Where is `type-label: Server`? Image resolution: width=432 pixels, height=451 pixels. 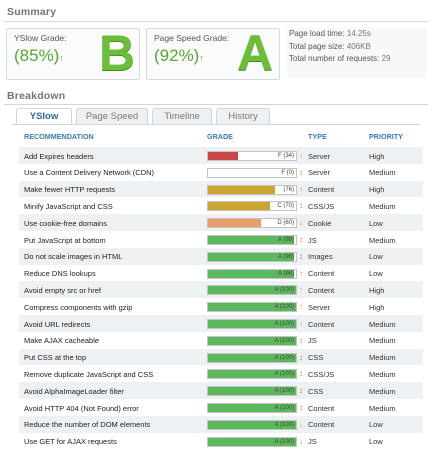 type-label: Server is located at coordinates (319, 173).